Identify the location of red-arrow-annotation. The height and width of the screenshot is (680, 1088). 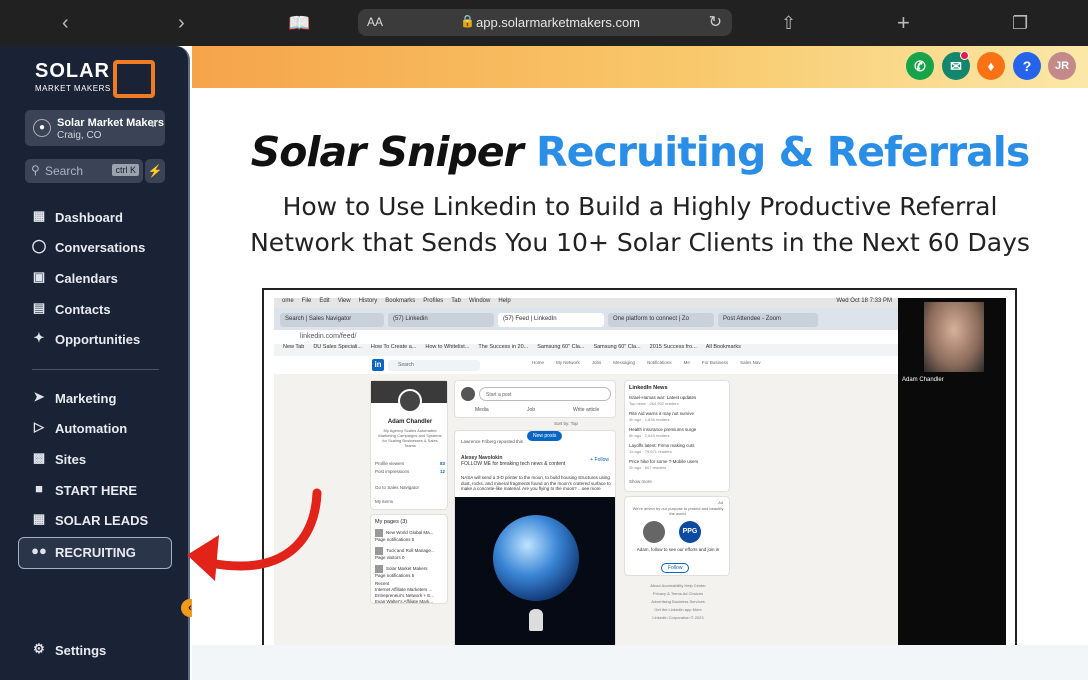
(254, 534).